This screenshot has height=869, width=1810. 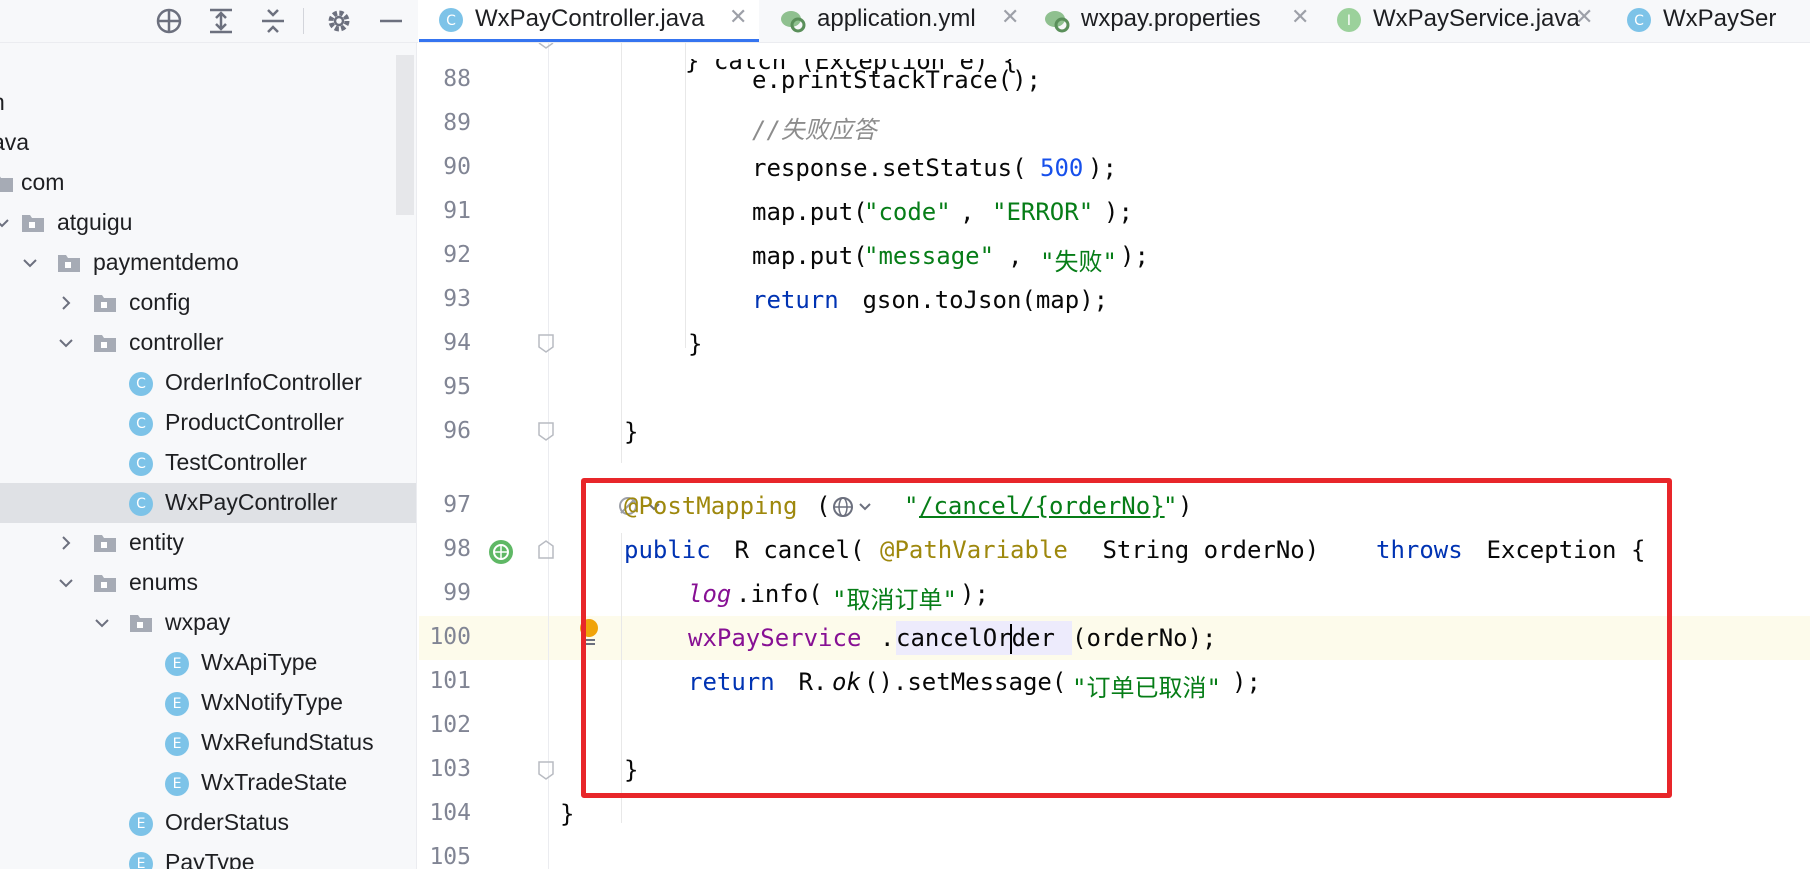 What do you see at coordinates (210, 859) in the screenshot?
I see `tree-item-label: PayType` at bounding box center [210, 859].